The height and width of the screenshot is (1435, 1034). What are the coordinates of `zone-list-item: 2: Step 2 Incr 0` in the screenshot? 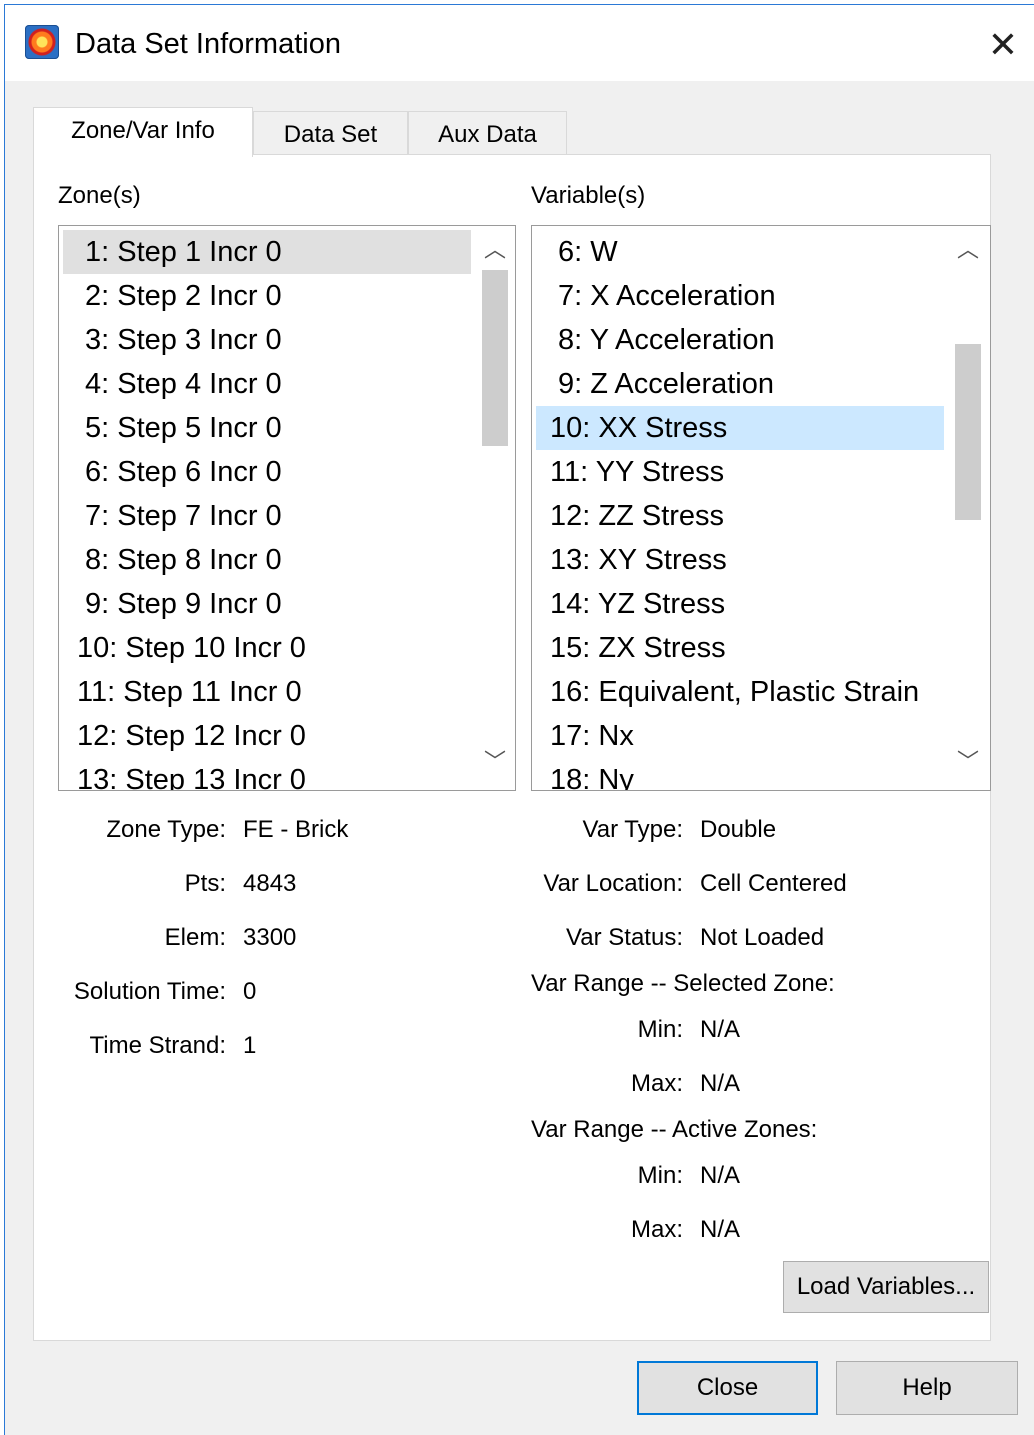 It's located at (267, 296).